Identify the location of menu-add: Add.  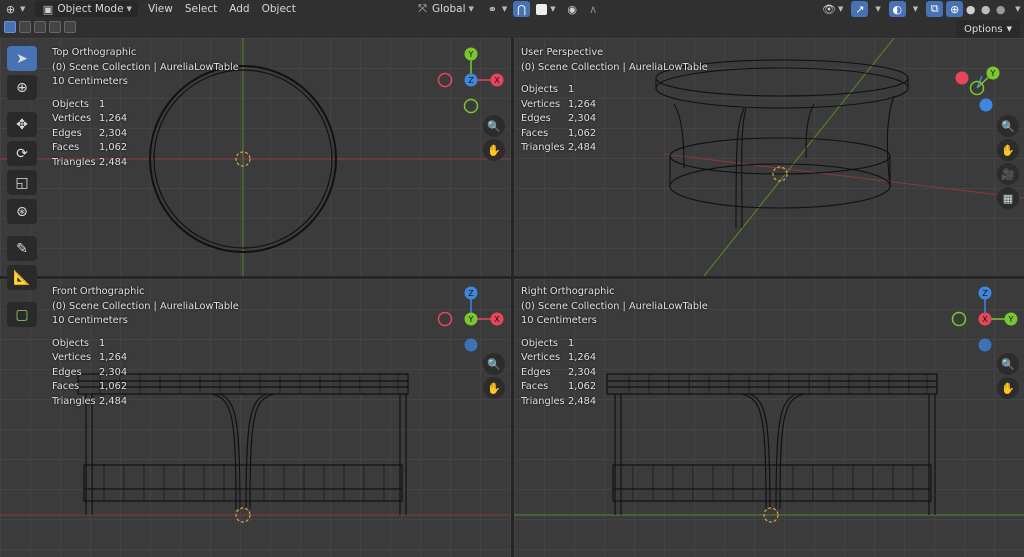
(239, 9).